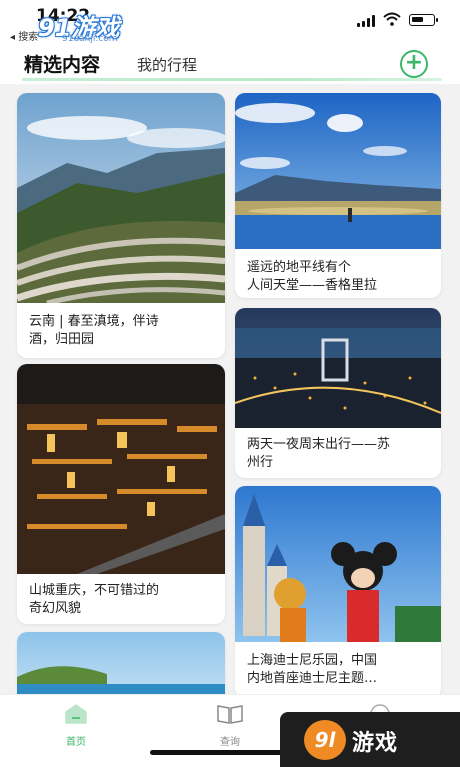 This screenshot has width=460, height=767. Describe the element at coordinates (90, 39) in the screenshot. I see `watermark-url: 91danji.com` at that location.